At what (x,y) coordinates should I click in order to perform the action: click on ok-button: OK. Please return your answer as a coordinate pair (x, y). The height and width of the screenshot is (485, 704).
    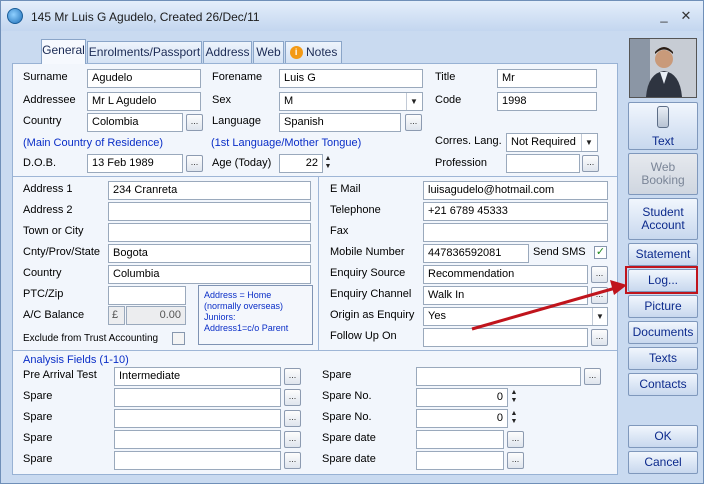
    Looking at the image, I should click on (663, 436).